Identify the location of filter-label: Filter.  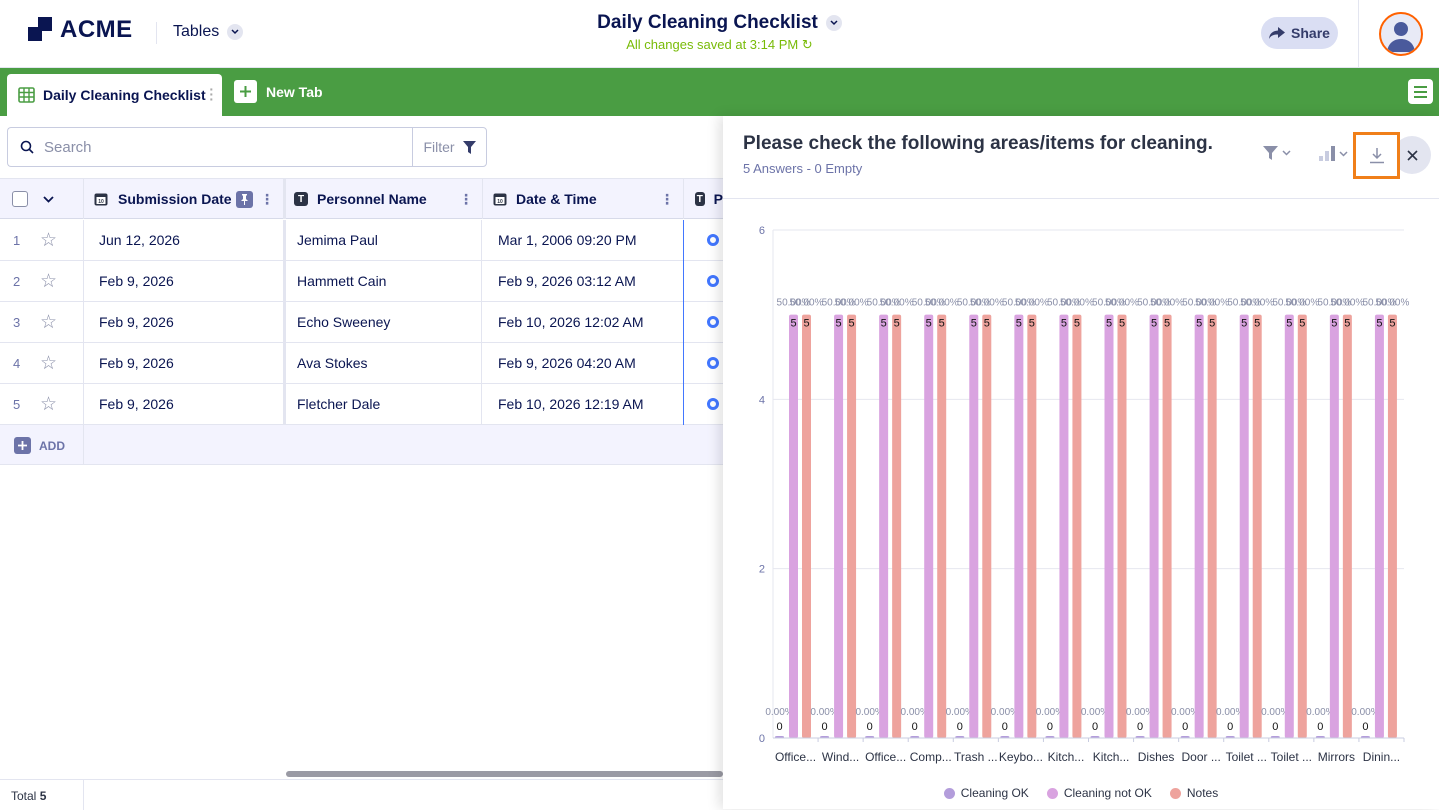
(439, 147).